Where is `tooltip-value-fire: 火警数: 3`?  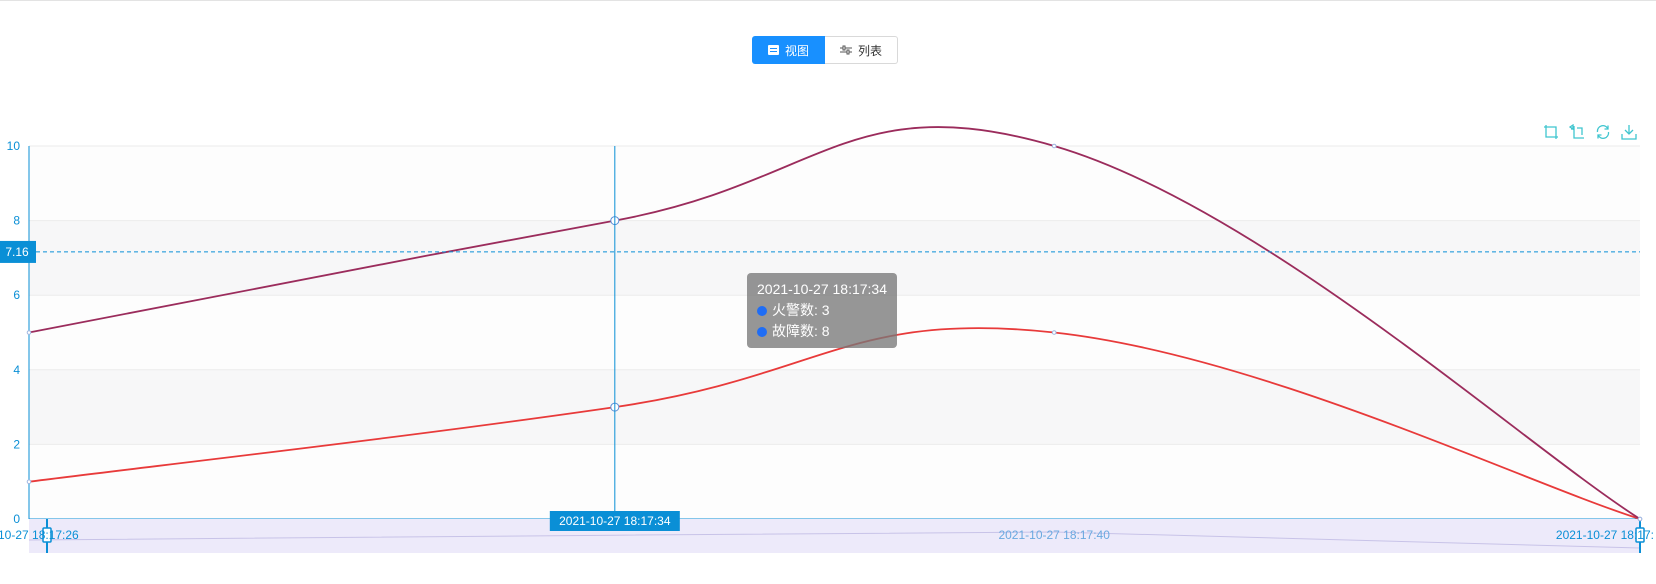
tooltip-value-fire: 火警数: 3 is located at coordinates (801, 310).